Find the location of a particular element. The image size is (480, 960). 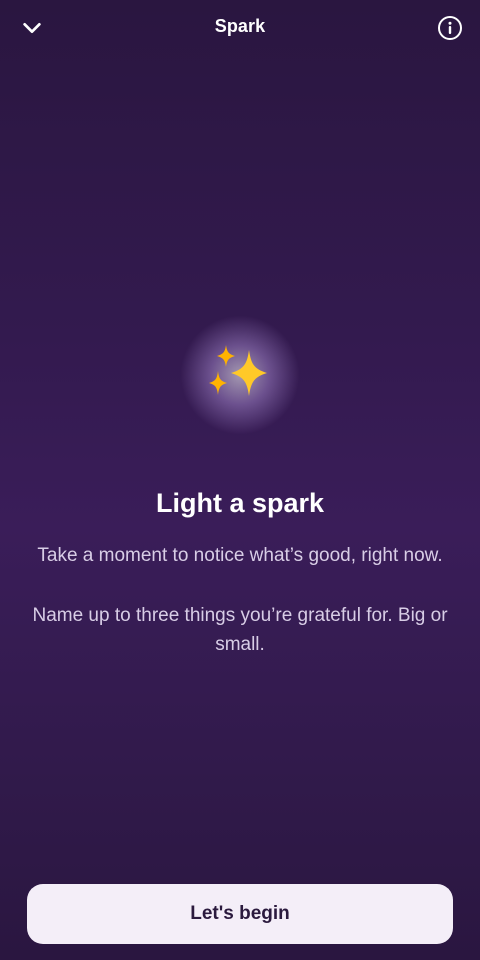

lets-begin-button: Let's begin is located at coordinates (240, 914).